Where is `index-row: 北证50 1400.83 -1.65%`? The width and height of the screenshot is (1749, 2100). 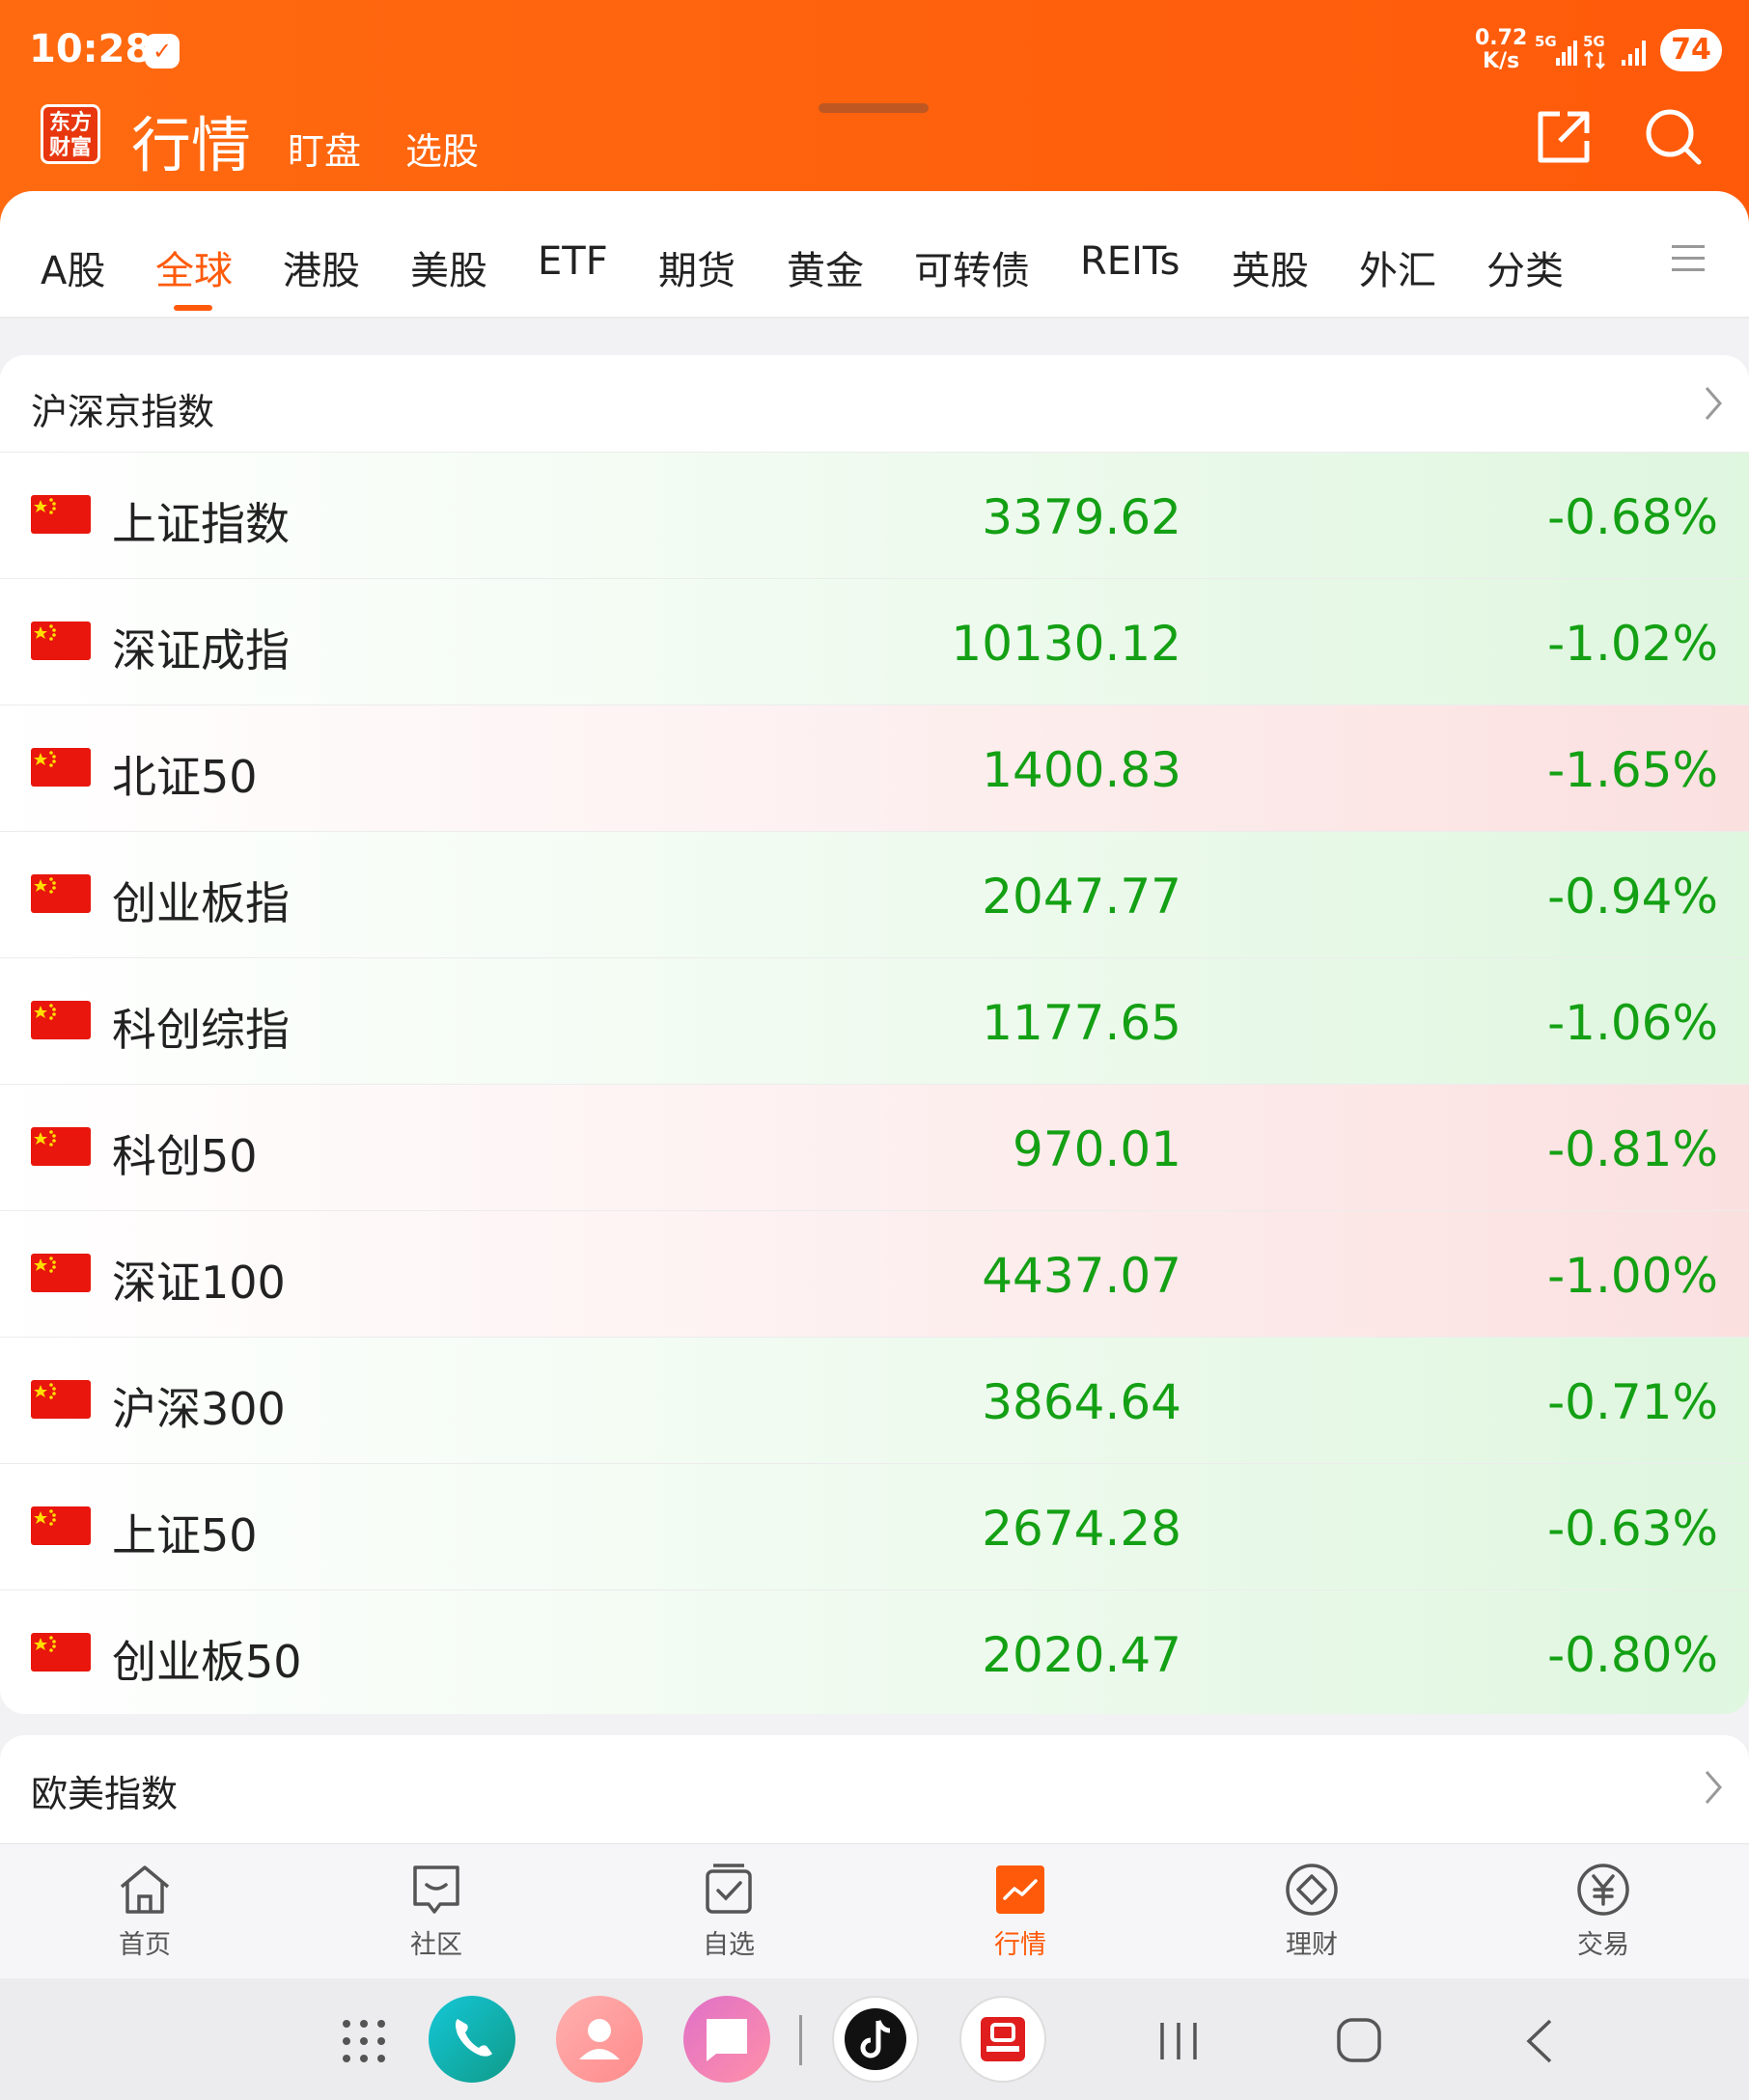
index-row: 北证50 1400.83 -1.65% is located at coordinates (875, 768).